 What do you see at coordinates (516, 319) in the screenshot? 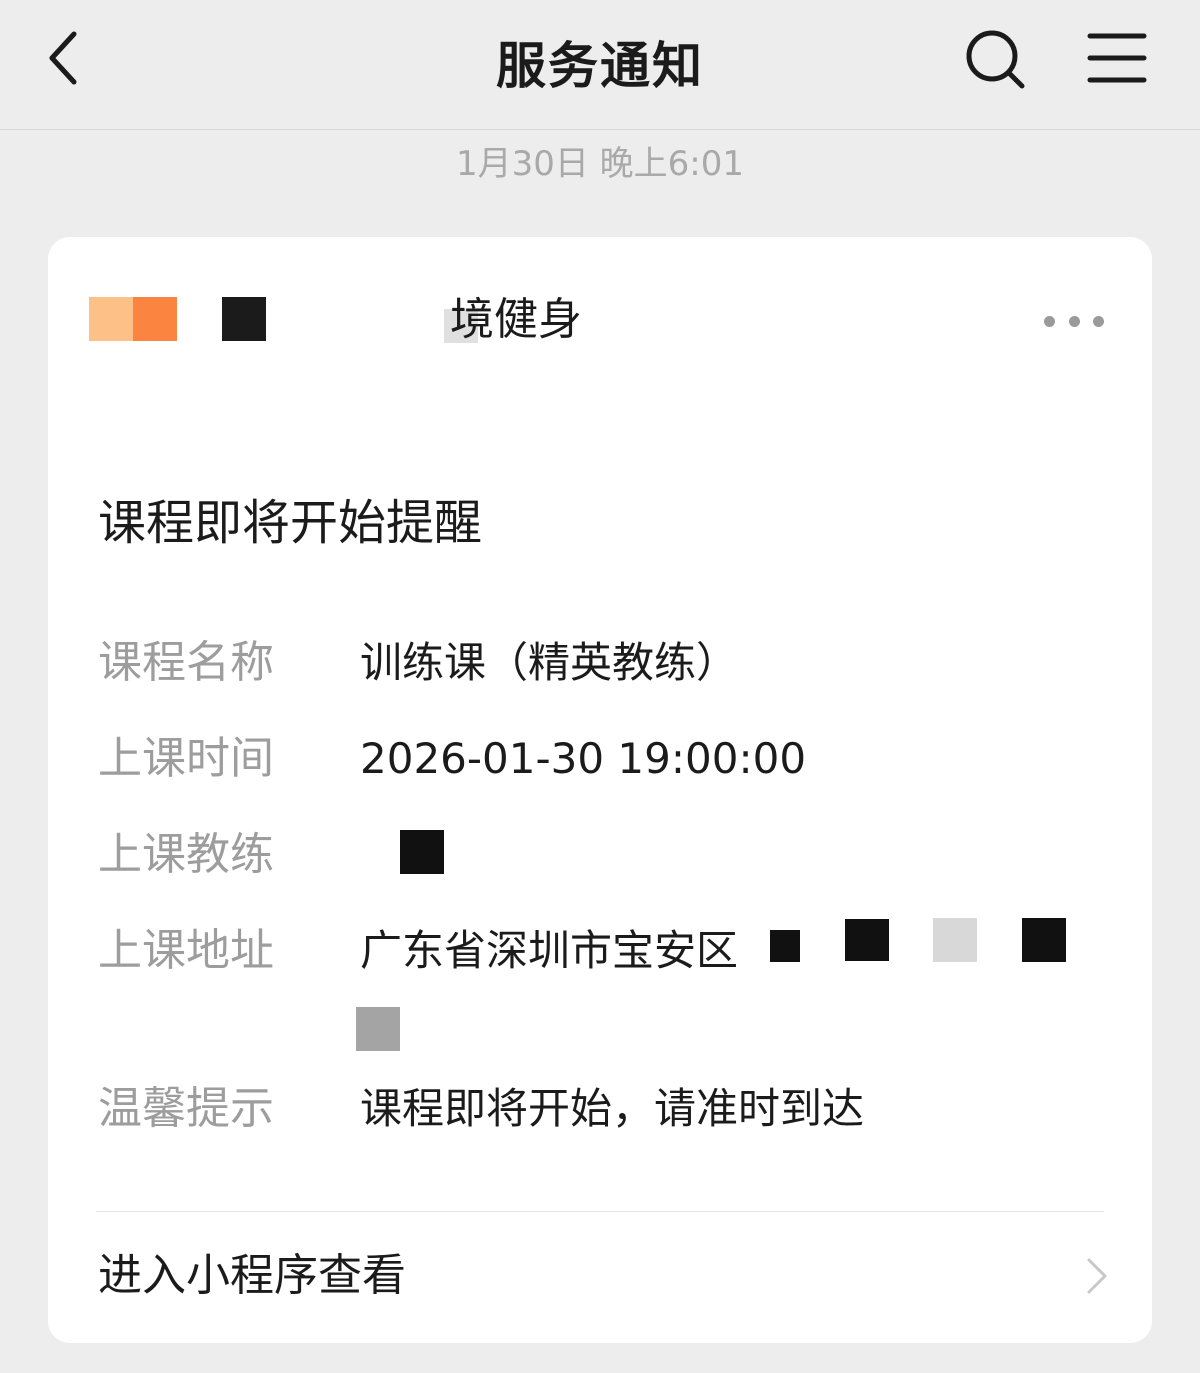
I see `brand-name: 境健身` at bounding box center [516, 319].